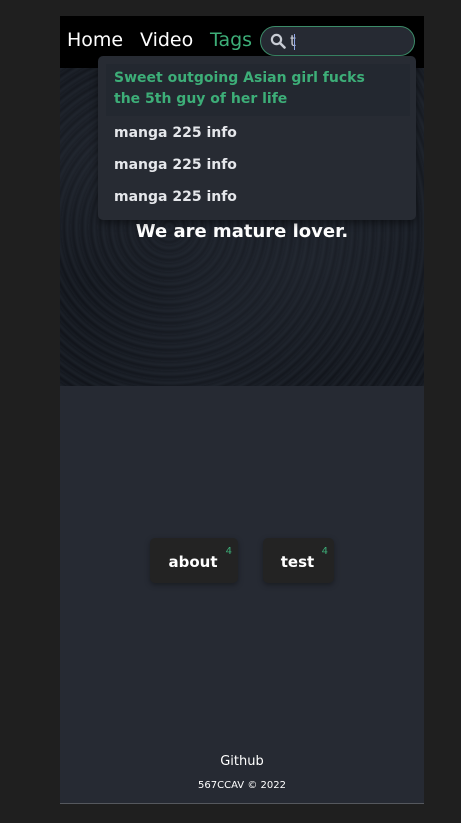 This screenshot has width=461, height=823. I want to click on tag-label: about, so click(193, 562).